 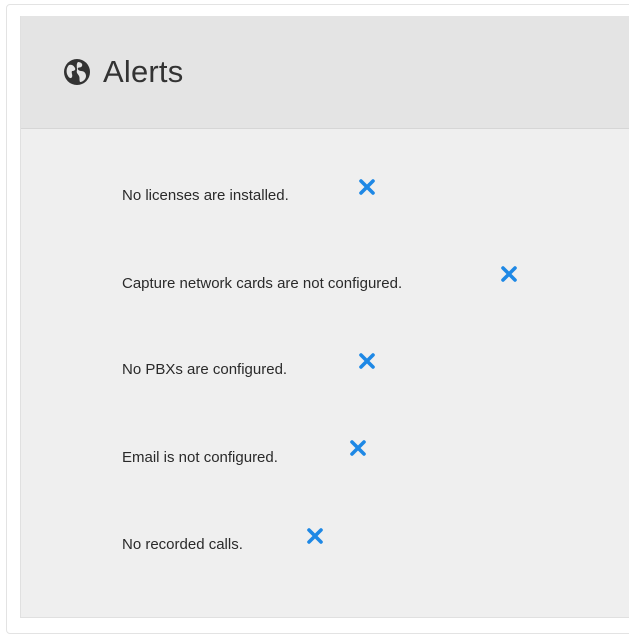 What do you see at coordinates (205, 369) in the screenshot?
I see `alert-text: No PBXs are configured.` at bounding box center [205, 369].